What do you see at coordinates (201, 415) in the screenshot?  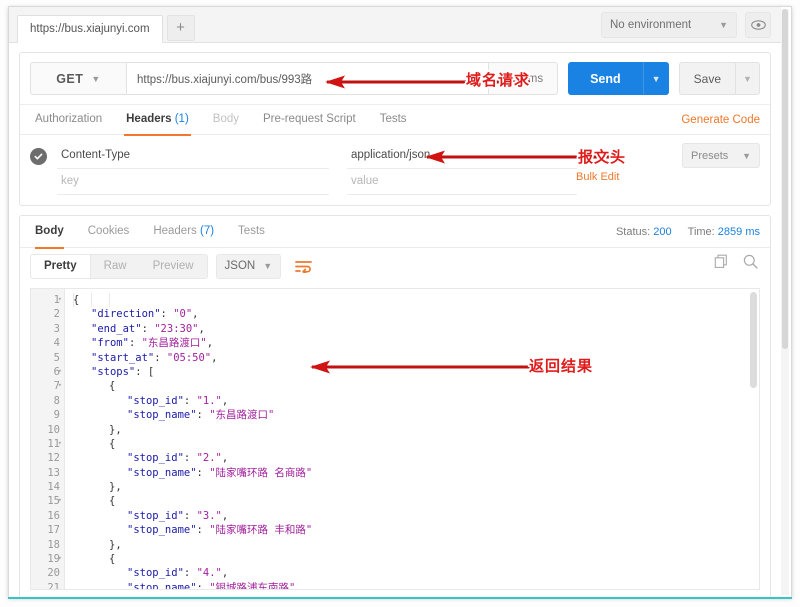 I see `code-line: "stop_name": "东昌路渡口"` at bounding box center [201, 415].